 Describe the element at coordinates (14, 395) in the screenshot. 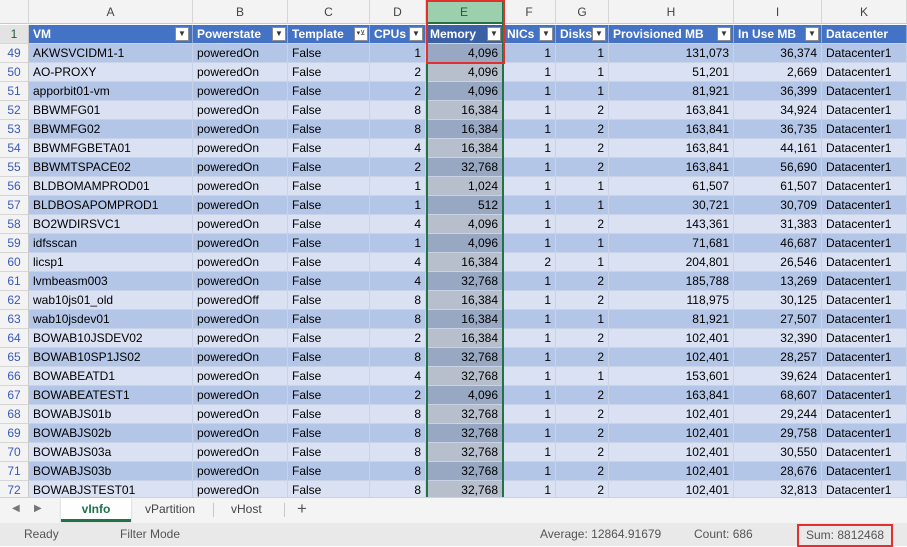

I see `row-number: 67` at that location.